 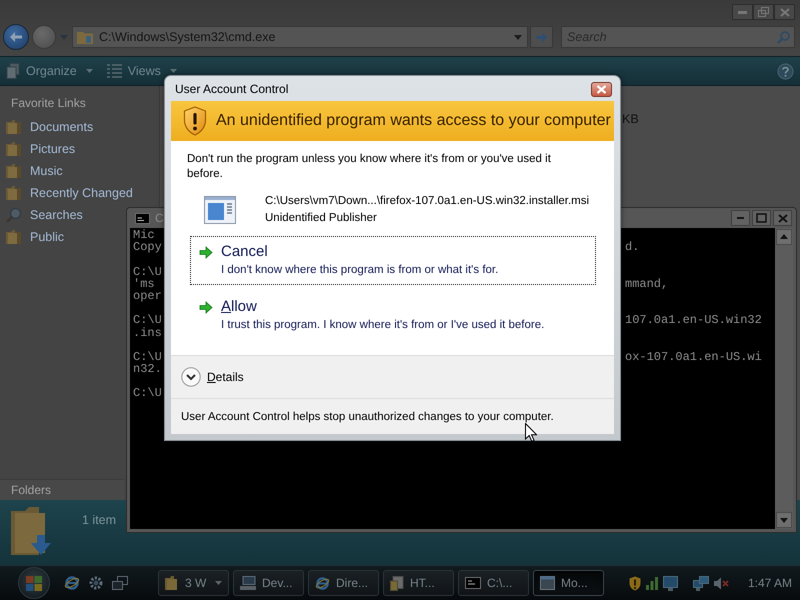 What do you see at coordinates (630, 119) in the screenshot?
I see `table-cell: KB` at bounding box center [630, 119].